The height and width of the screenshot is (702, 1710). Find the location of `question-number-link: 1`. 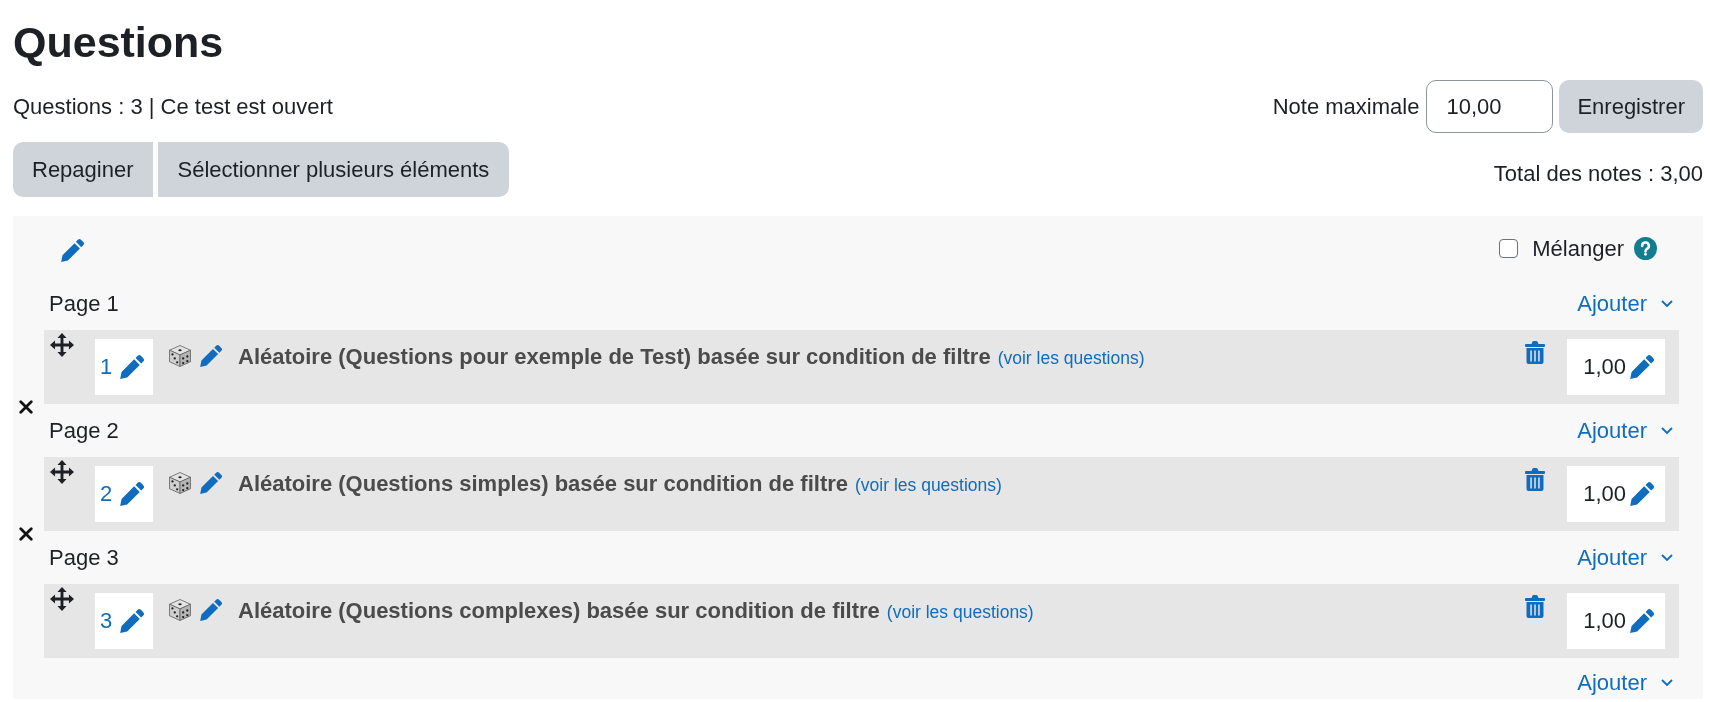

question-number-link: 1 is located at coordinates (124, 367).